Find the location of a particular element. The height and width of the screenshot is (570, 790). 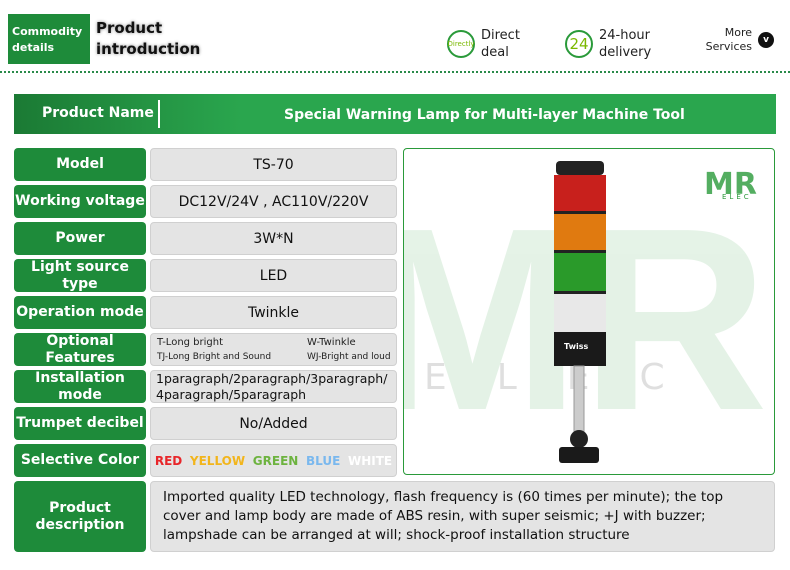

option: WJ-Bright and loud is located at coordinates (349, 357).